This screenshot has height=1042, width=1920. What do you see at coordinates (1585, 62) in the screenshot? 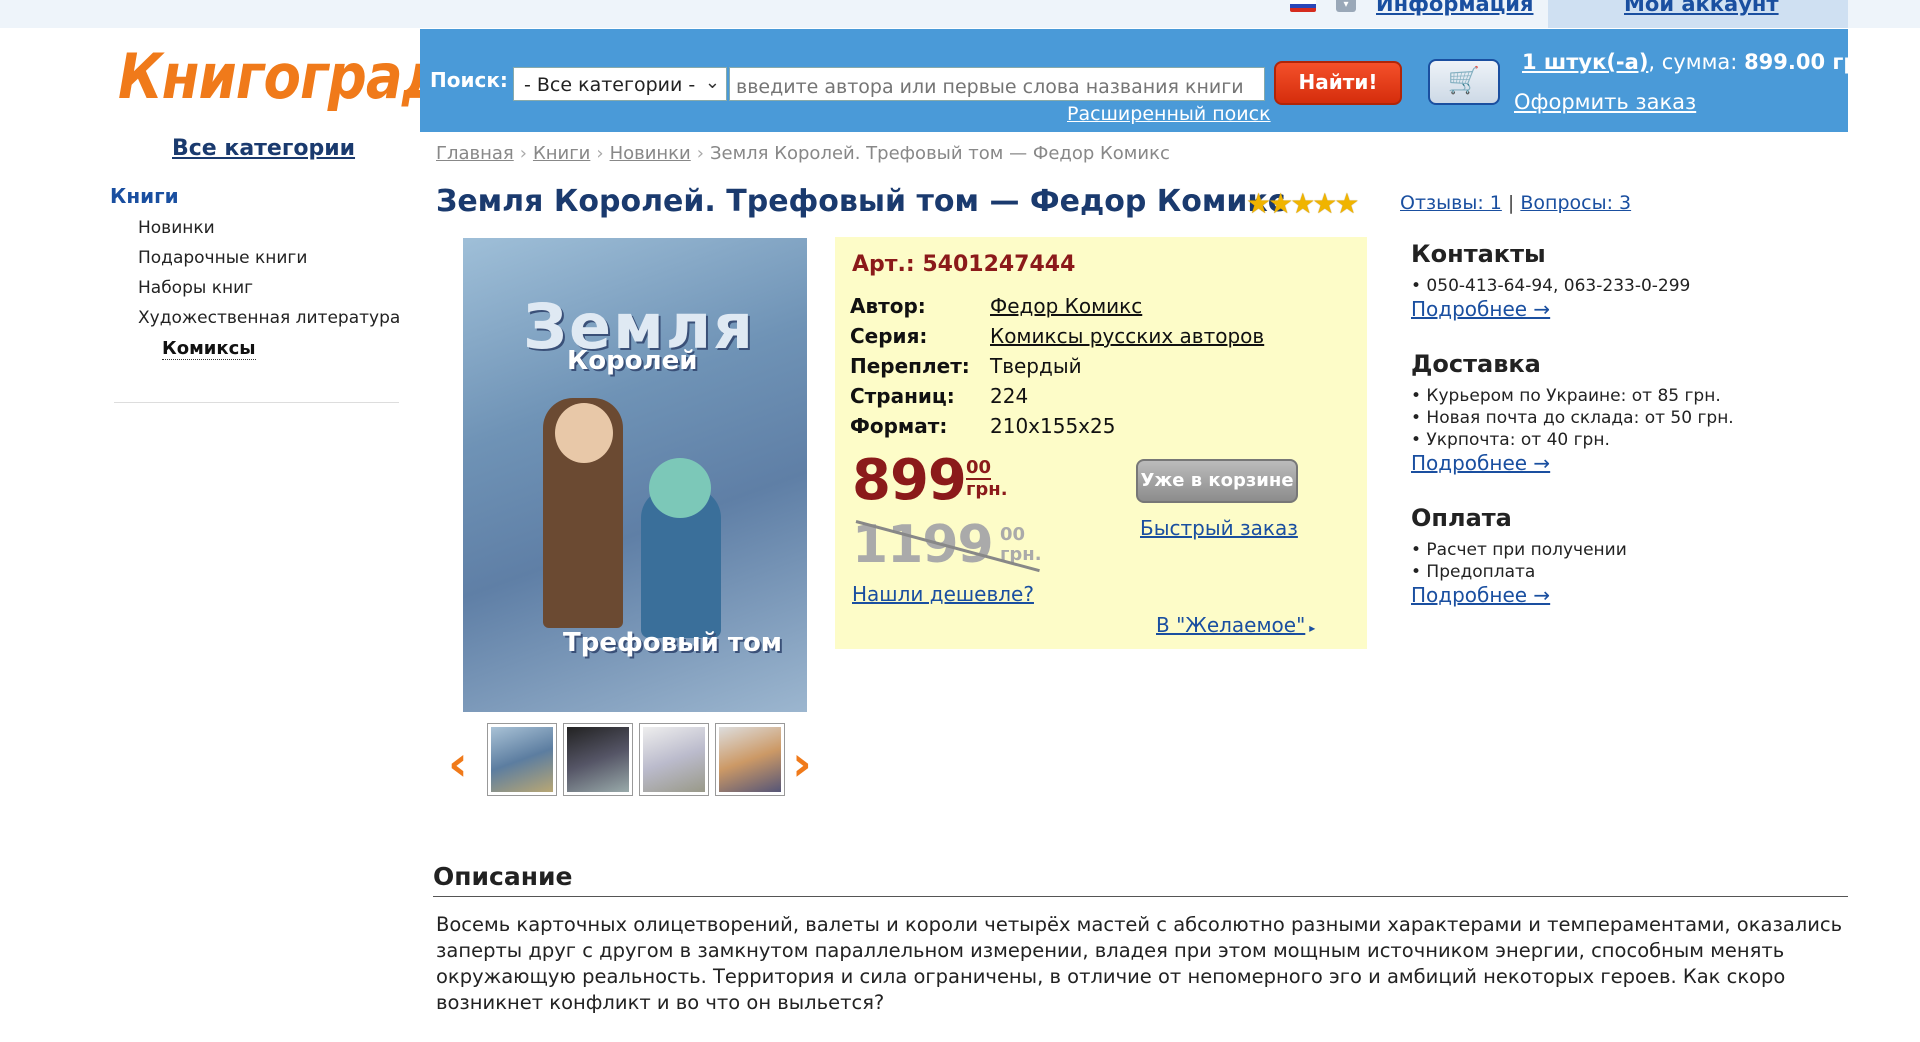
I see `cart-count-link: 1 штук(-а)` at bounding box center [1585, 62].